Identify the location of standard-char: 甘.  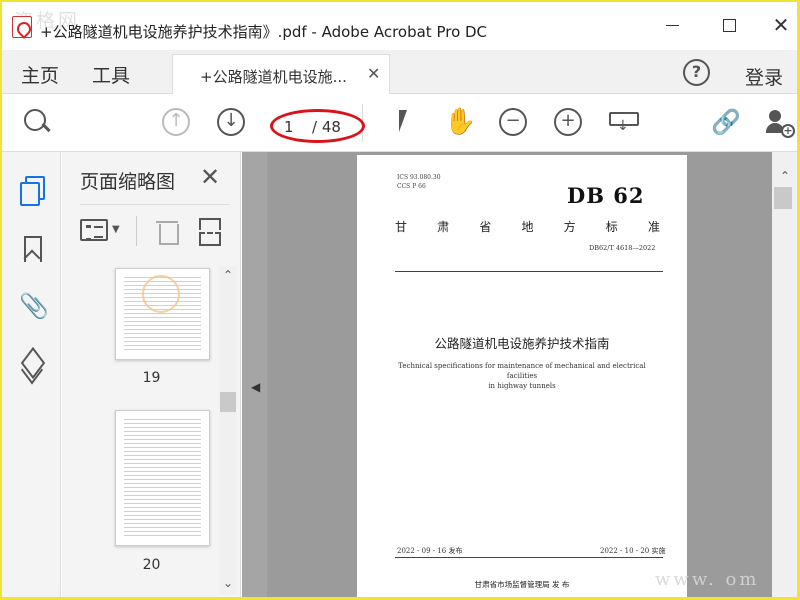
(401, 227).